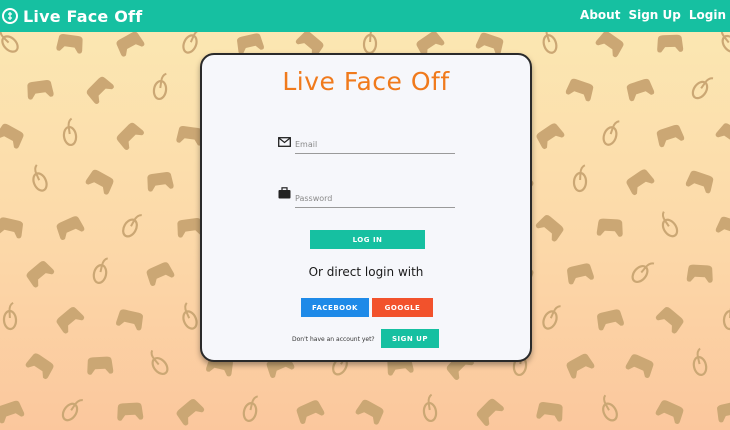  I want to click on app-logo-icon, so click(10, 16).